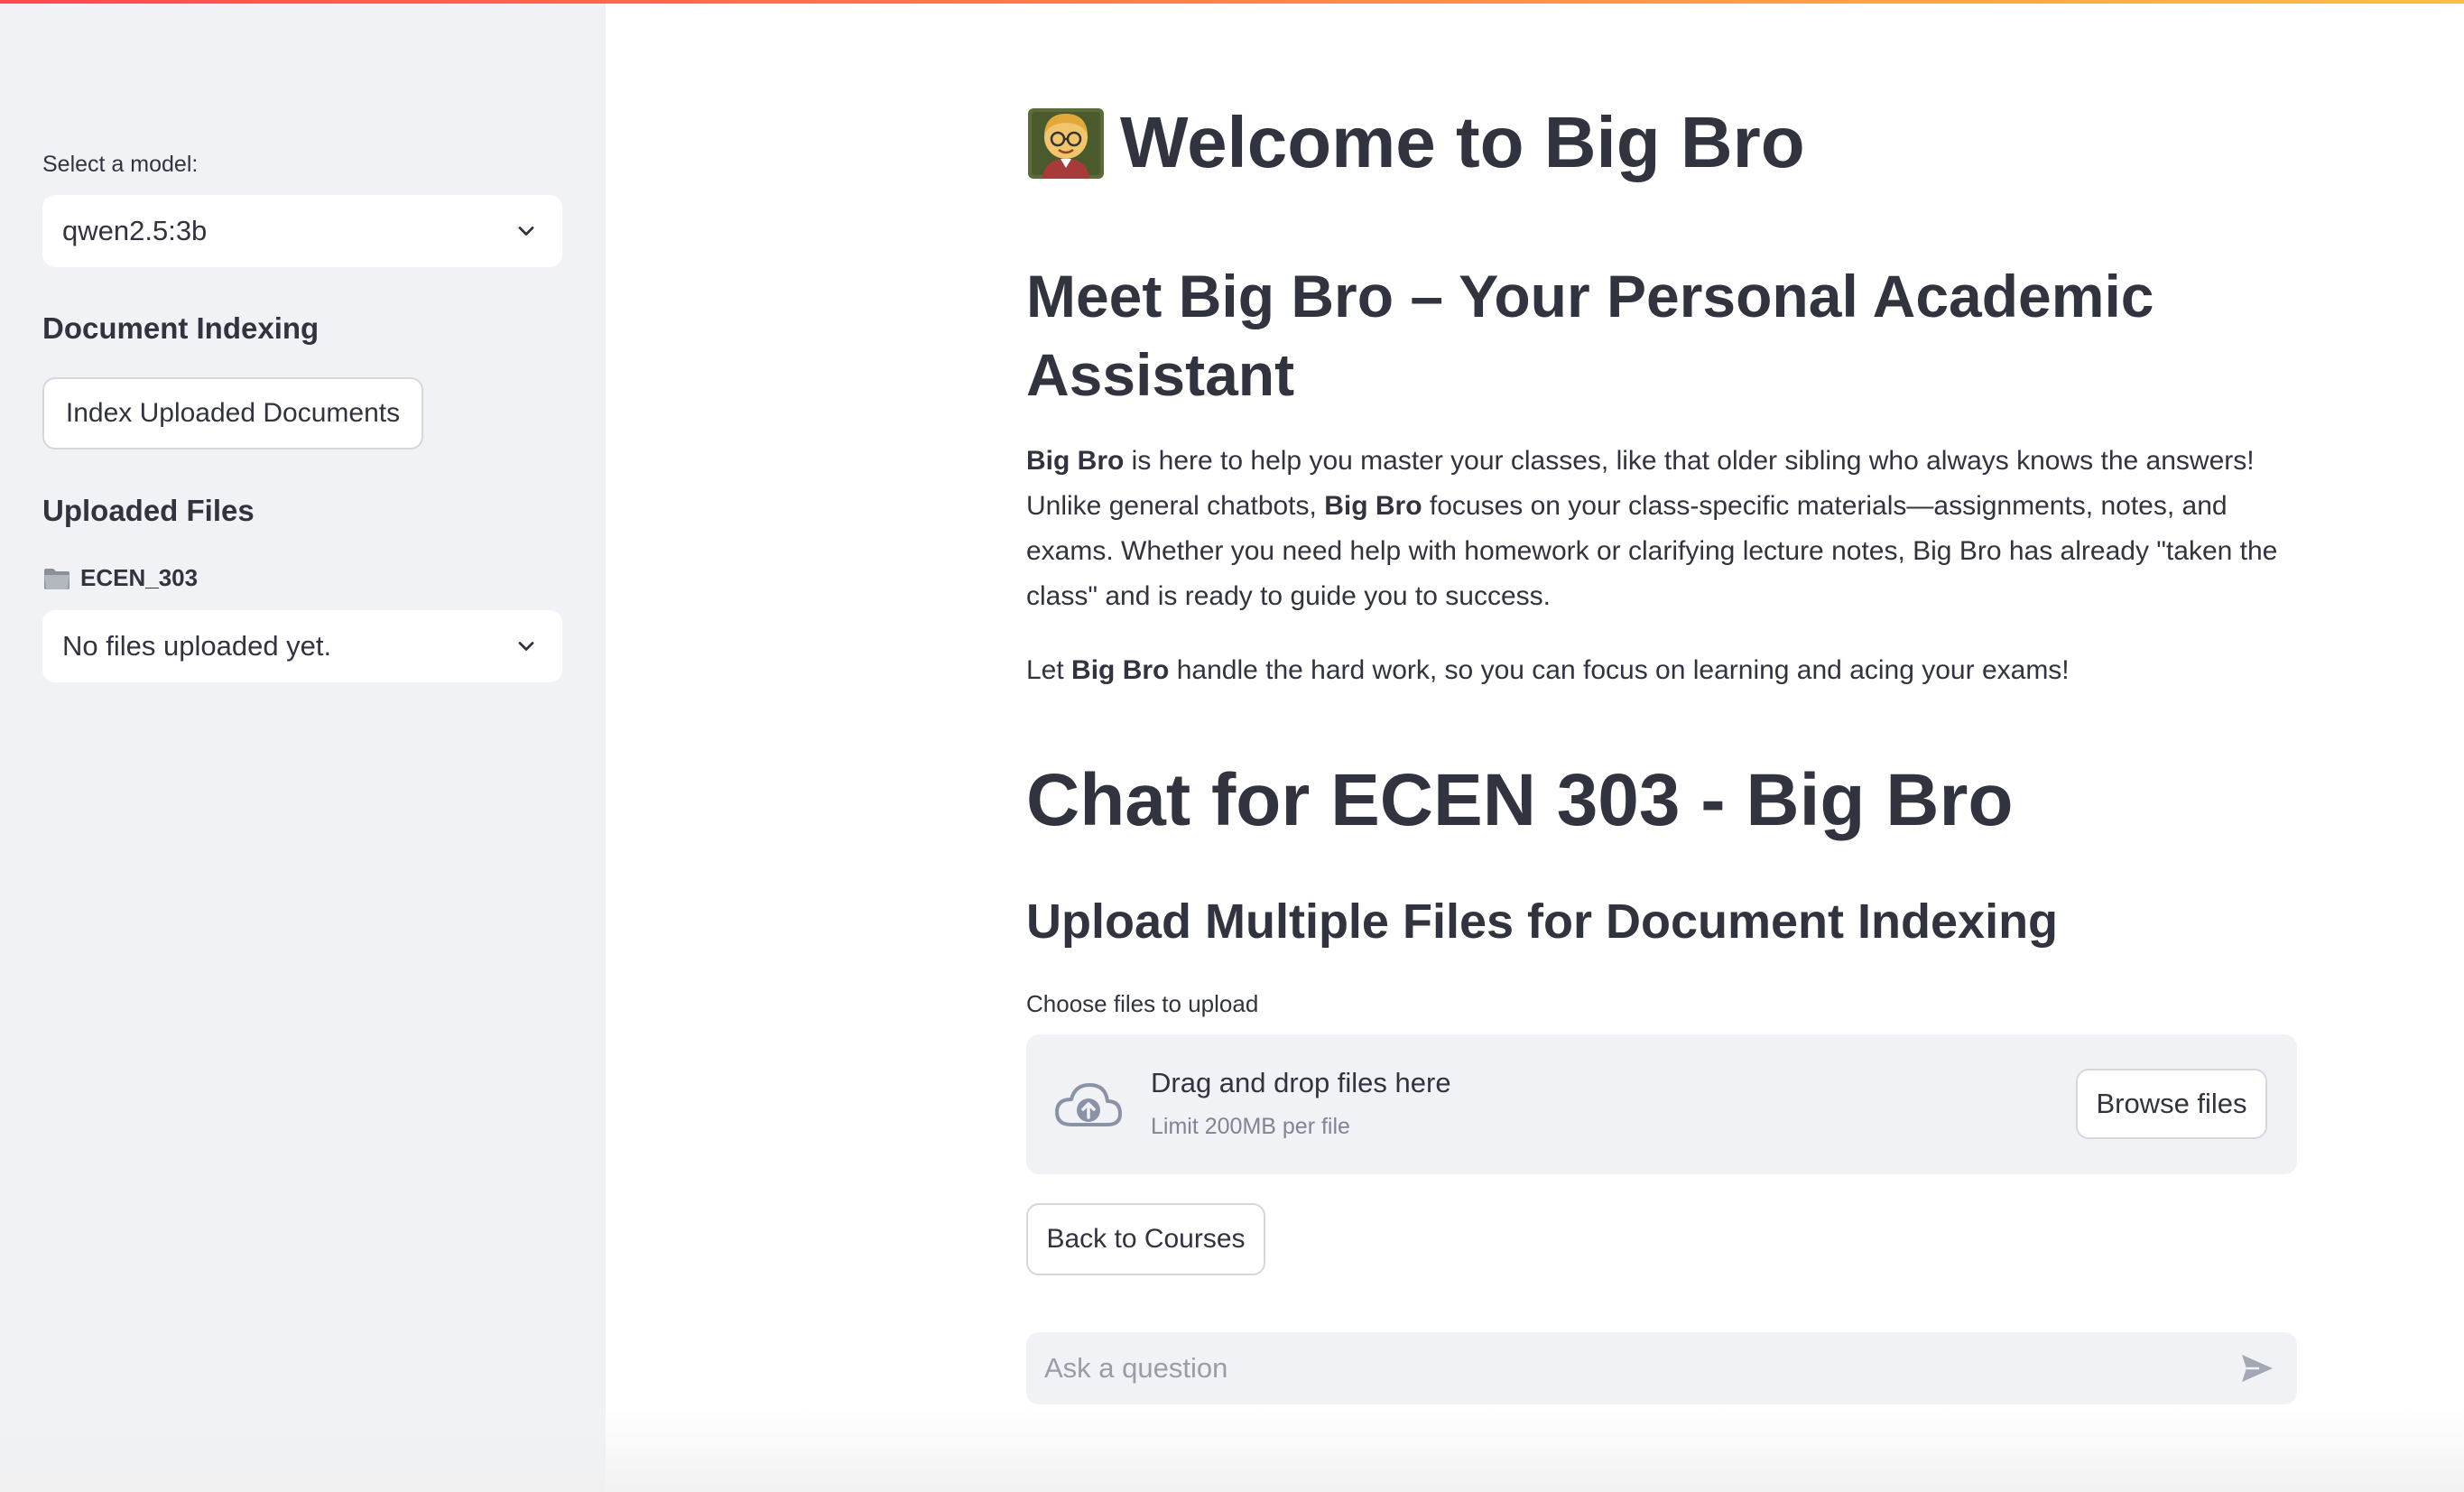 The width and height of the screenshot is (2464, 1492). What do you see at coordinates (2171, 1104) in the screenshot?
I see `browse-files-button: Browse files` at bounding box center [2171, 1104].